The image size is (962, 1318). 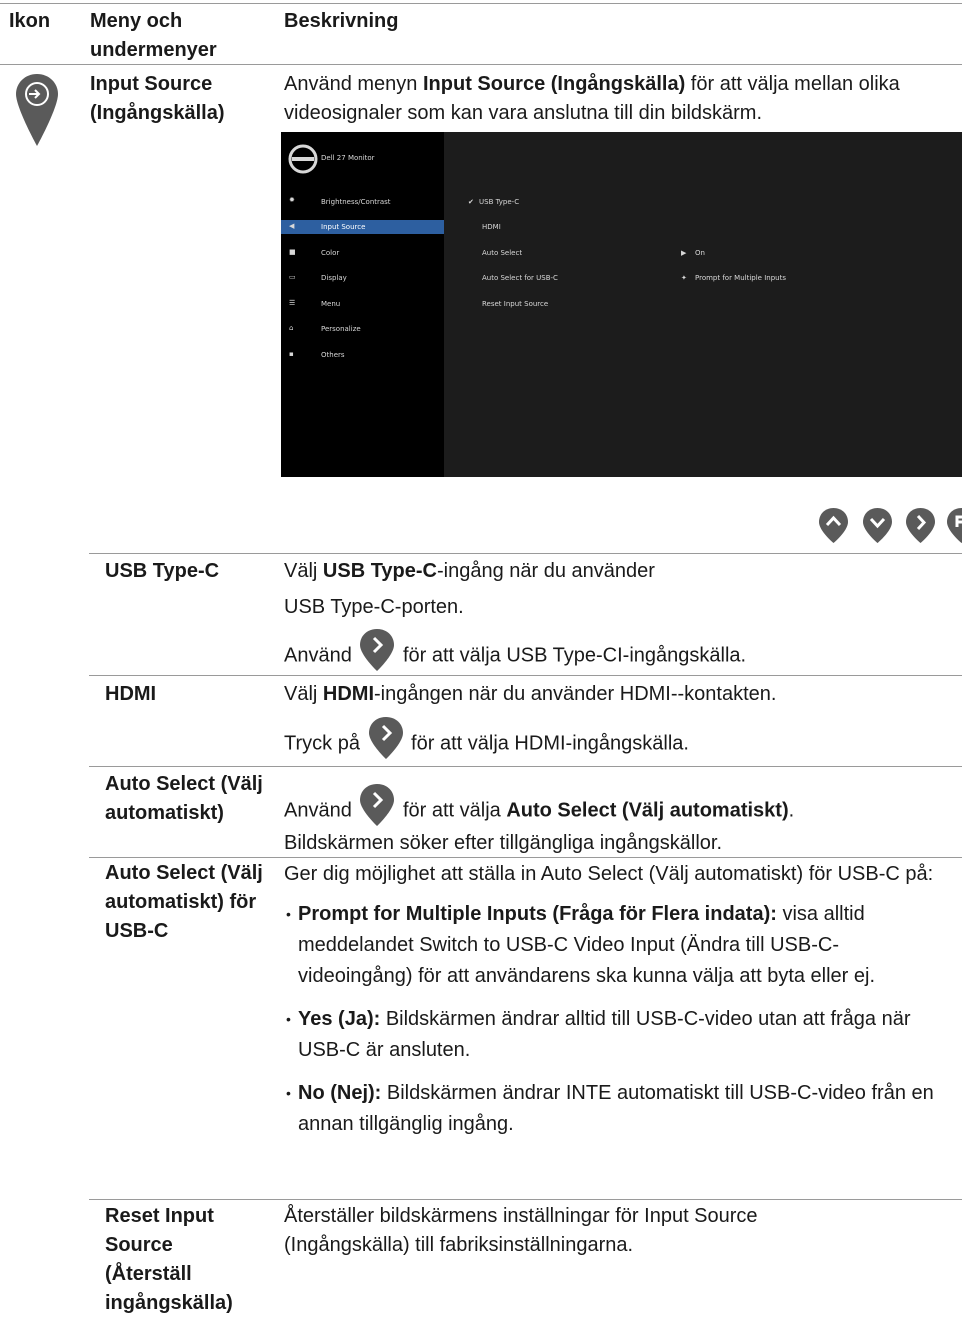 I want to click on back-icon, so click(x=954, y=525).